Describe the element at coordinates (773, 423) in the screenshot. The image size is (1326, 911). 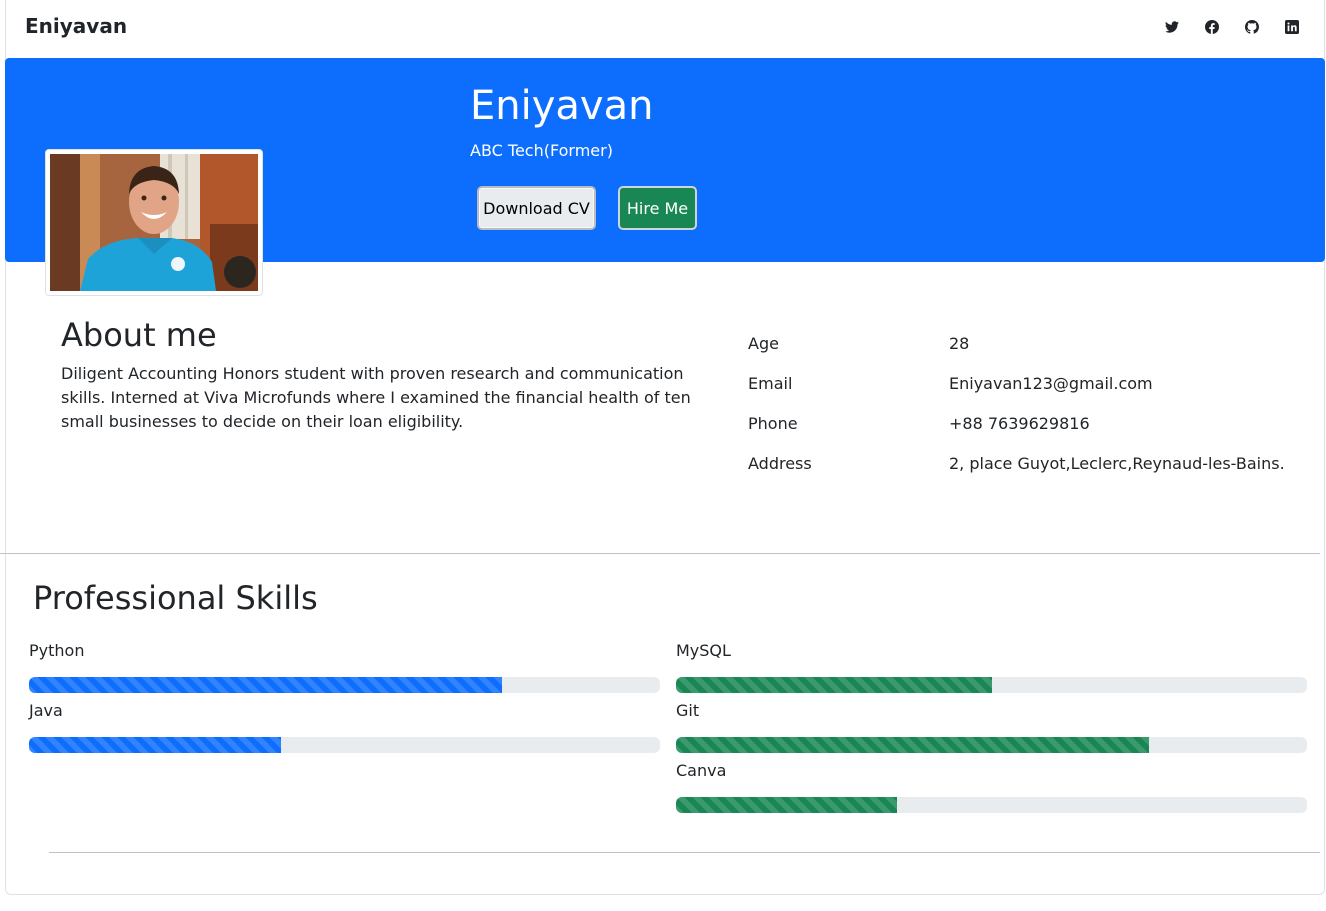
I see `info-label-phone: Phone` at that location.